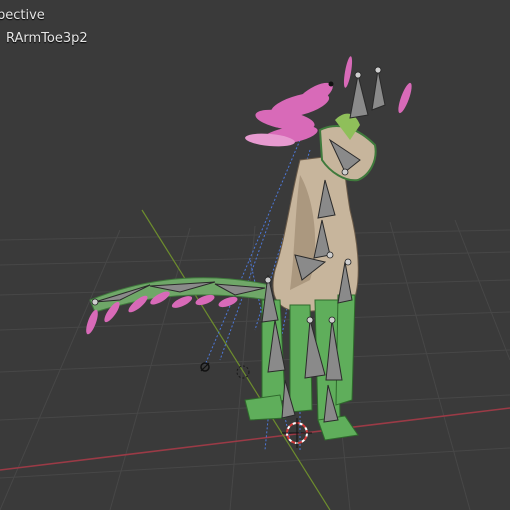  I want to click on 3d-cursor-icon, so click(297, 433).